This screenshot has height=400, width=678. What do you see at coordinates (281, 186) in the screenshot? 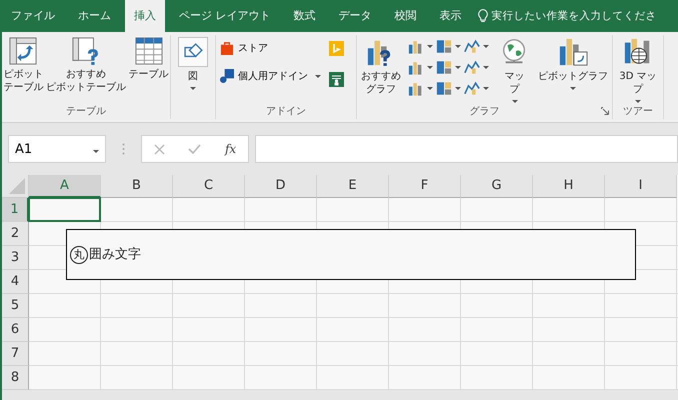
I see `column-header: D` at bounding box center [281, 186].